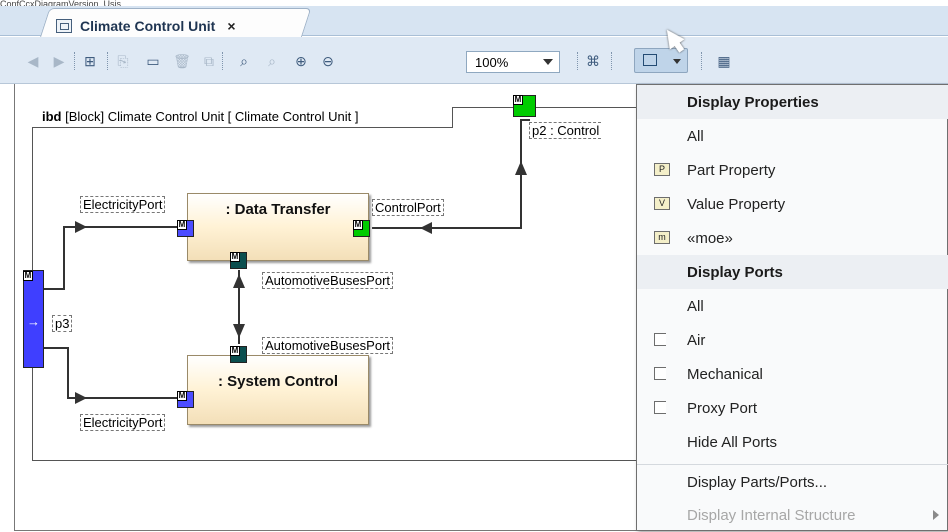 This screenshot has width=948, height=532. What do you see at coordinates (185, 228) in the screenshot?
I see `electricity-port-top: M` at bounding box center [185, 228].